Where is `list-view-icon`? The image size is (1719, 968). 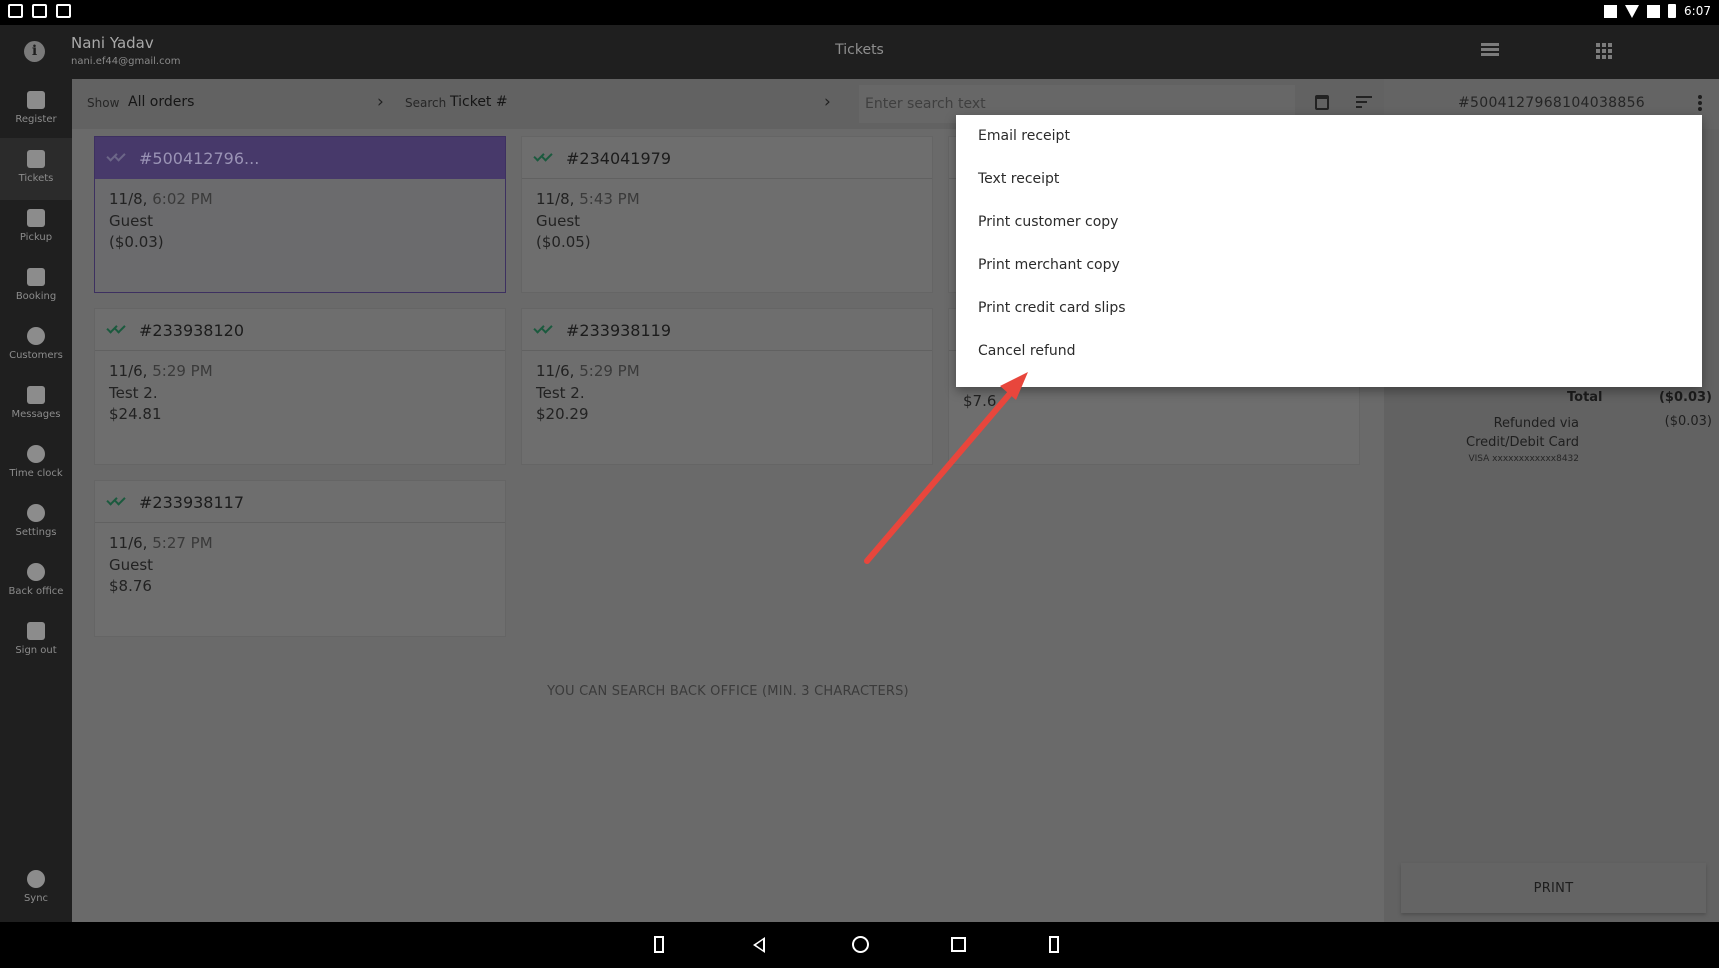 list-view-icon is located at coordinates (1490, 50).